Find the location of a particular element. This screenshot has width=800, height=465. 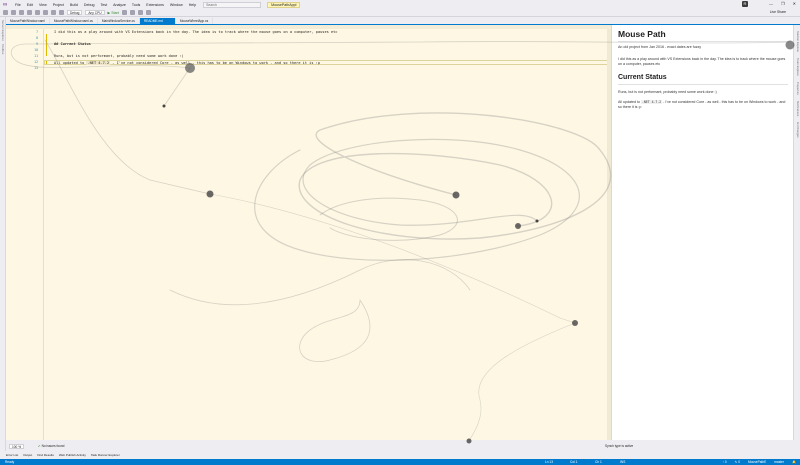

status-line: Ln 13 is located at coordinates (549, 462).